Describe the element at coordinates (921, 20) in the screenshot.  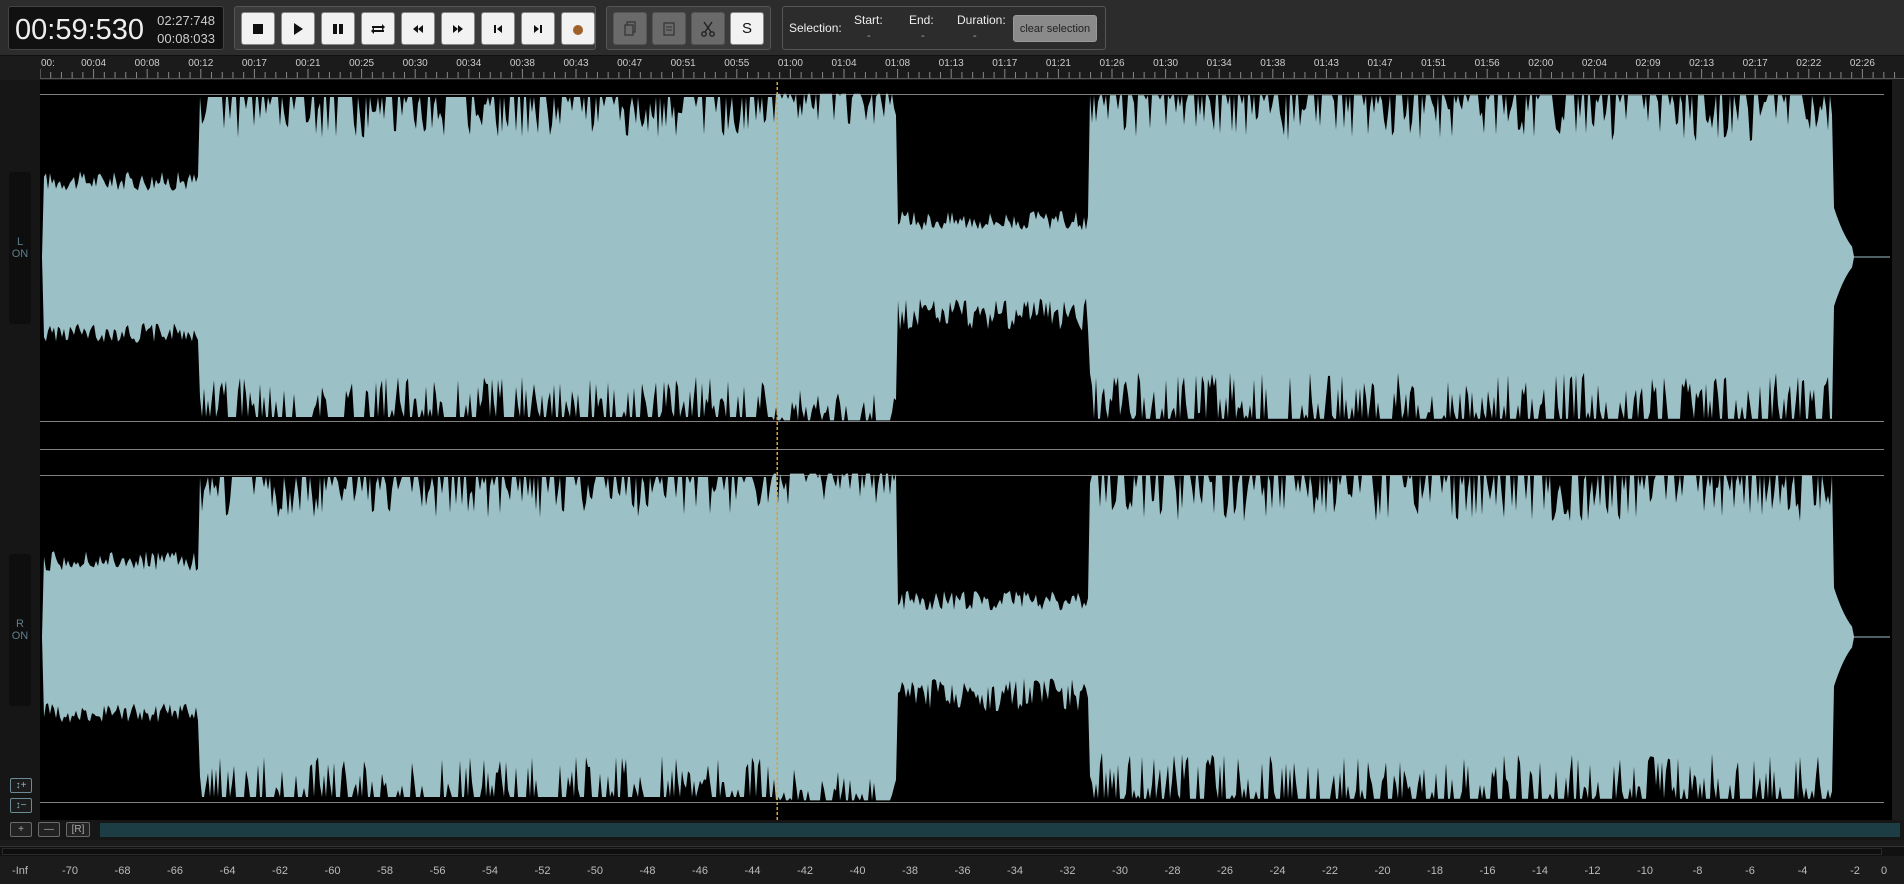
I see `end-label: End:` at that location.